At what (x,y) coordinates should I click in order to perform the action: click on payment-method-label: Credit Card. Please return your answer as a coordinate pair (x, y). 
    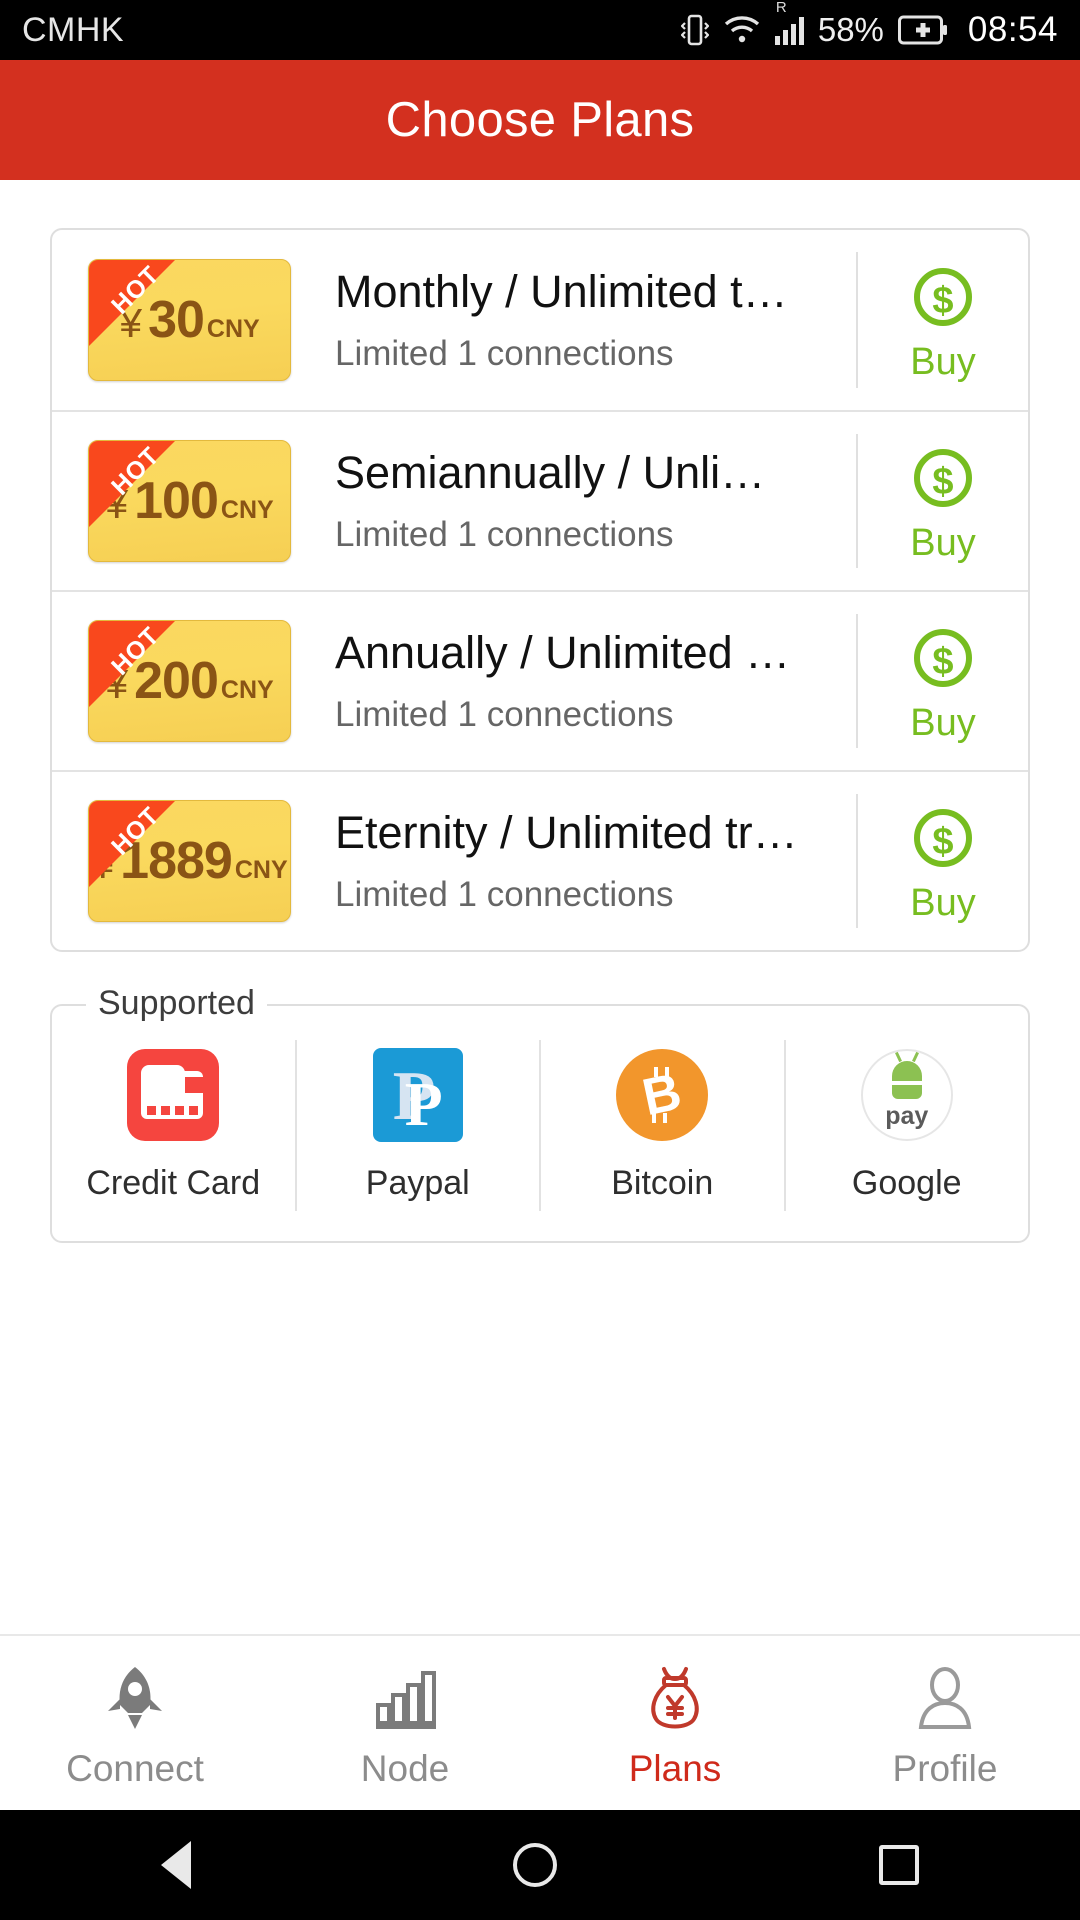
    Looking at the image, I should click on (173, 1183).